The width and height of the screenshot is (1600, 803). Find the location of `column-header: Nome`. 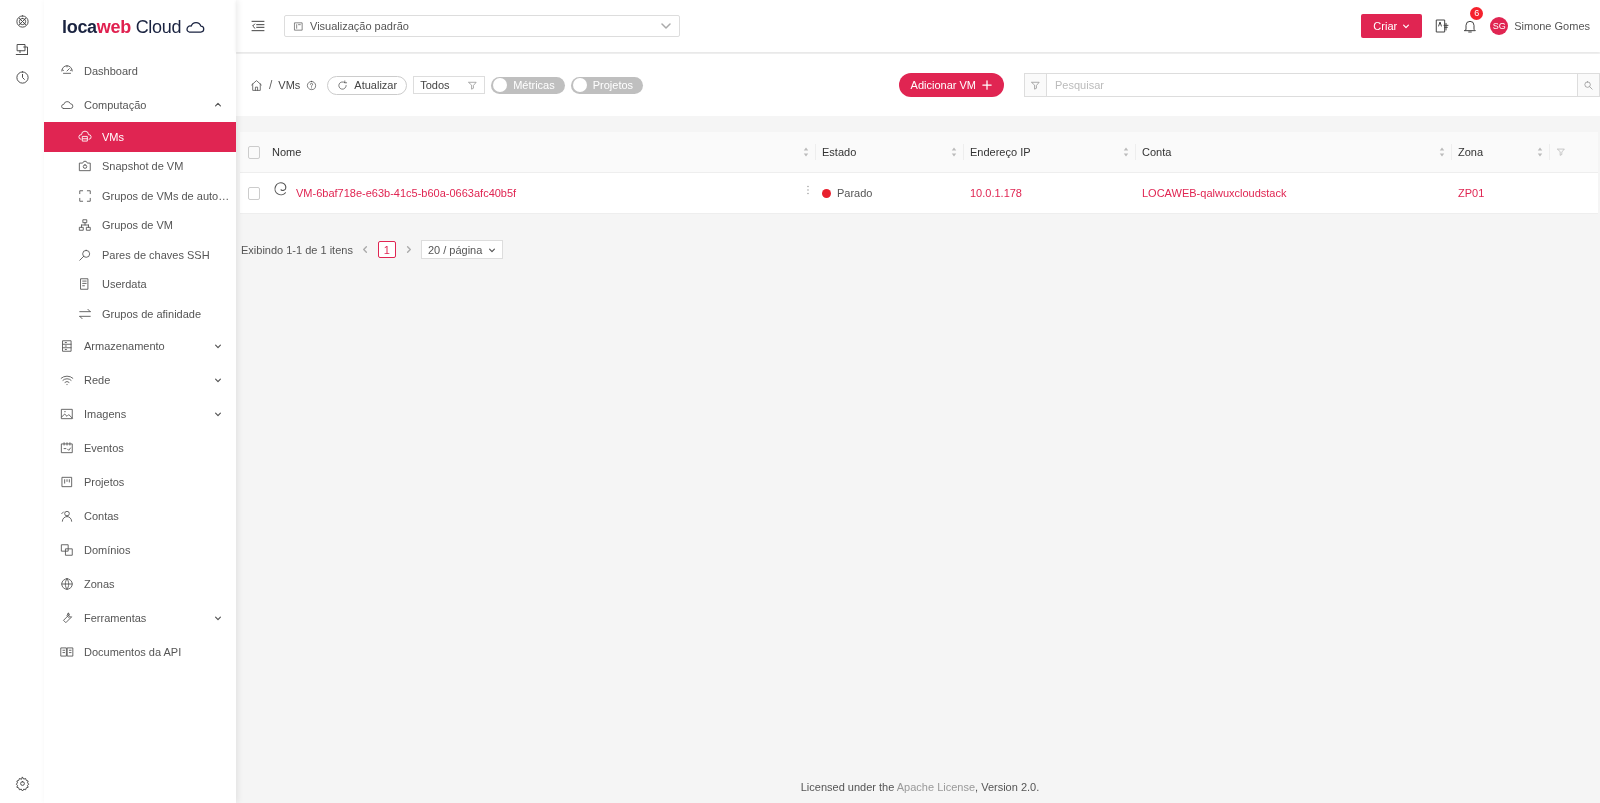

column-header: Nome is located at coordinates (287, 152).